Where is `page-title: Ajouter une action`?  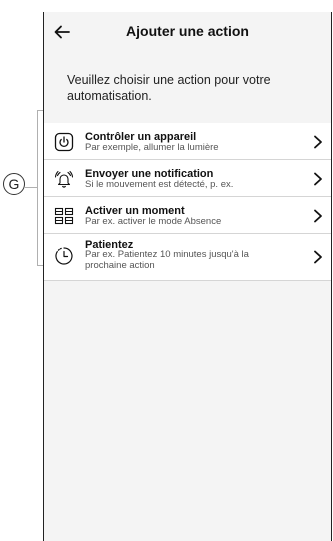
page-title: Ajouter une action is located at coordinates (187, 31).